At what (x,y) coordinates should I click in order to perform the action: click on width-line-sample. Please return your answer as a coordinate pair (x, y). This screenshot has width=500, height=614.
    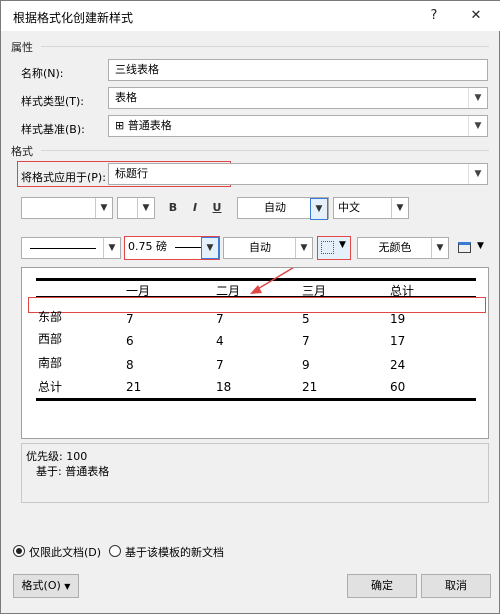
    Looking at the image, I should click on (188, 247).